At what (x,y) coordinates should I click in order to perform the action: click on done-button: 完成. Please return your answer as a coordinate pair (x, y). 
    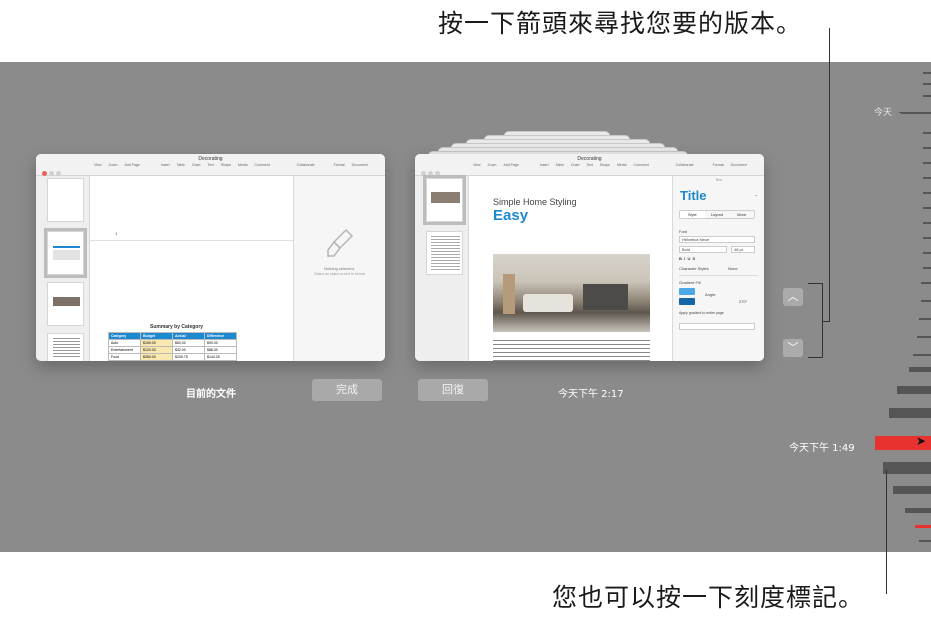
    Looking at the image, I should click on (347, 390).